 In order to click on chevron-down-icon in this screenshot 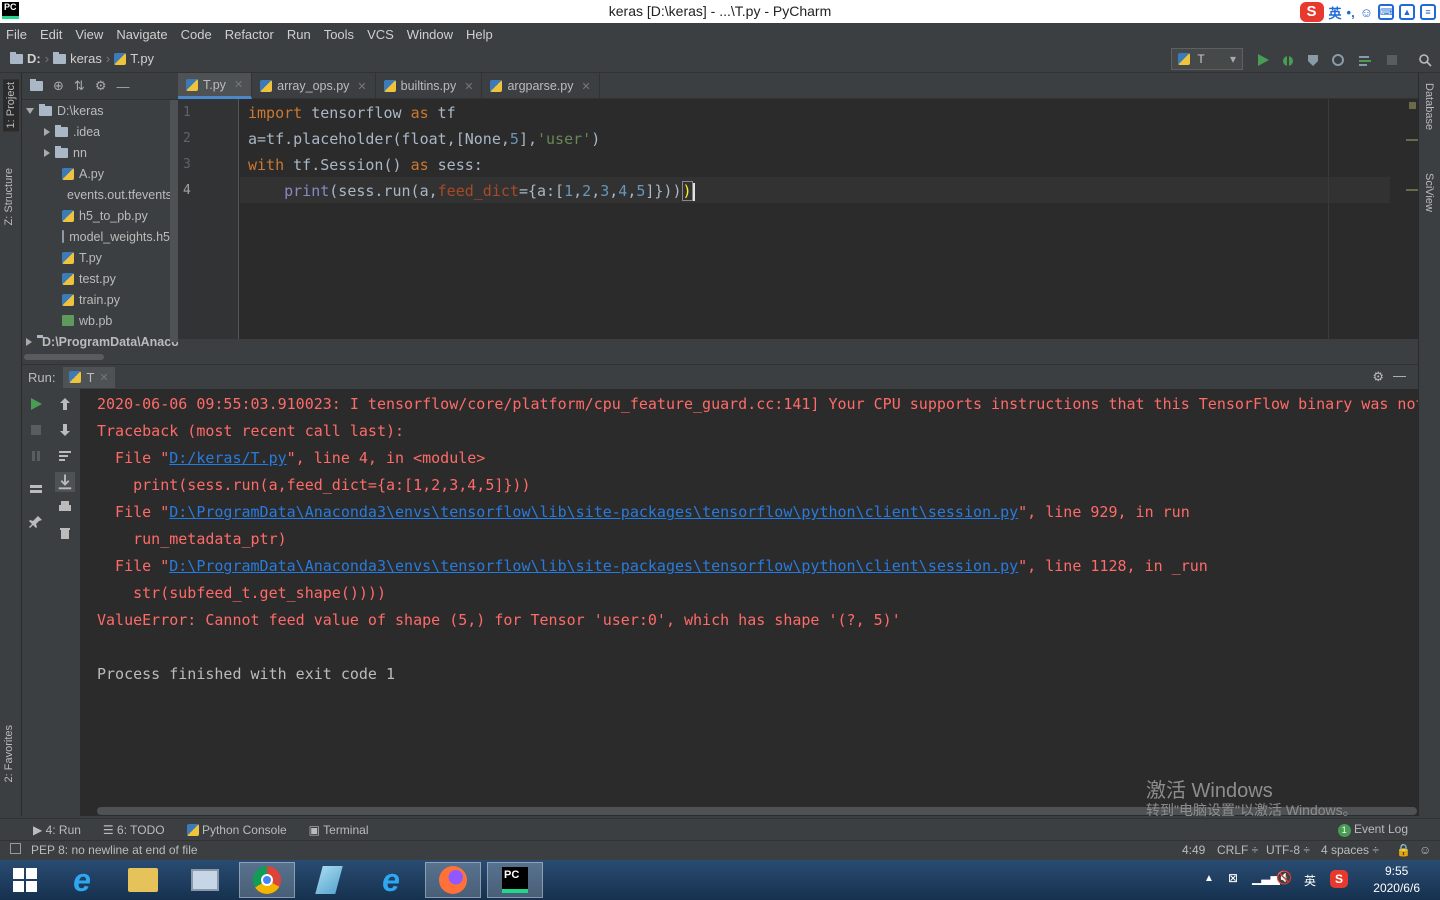, I will do `click(30, 110)`.